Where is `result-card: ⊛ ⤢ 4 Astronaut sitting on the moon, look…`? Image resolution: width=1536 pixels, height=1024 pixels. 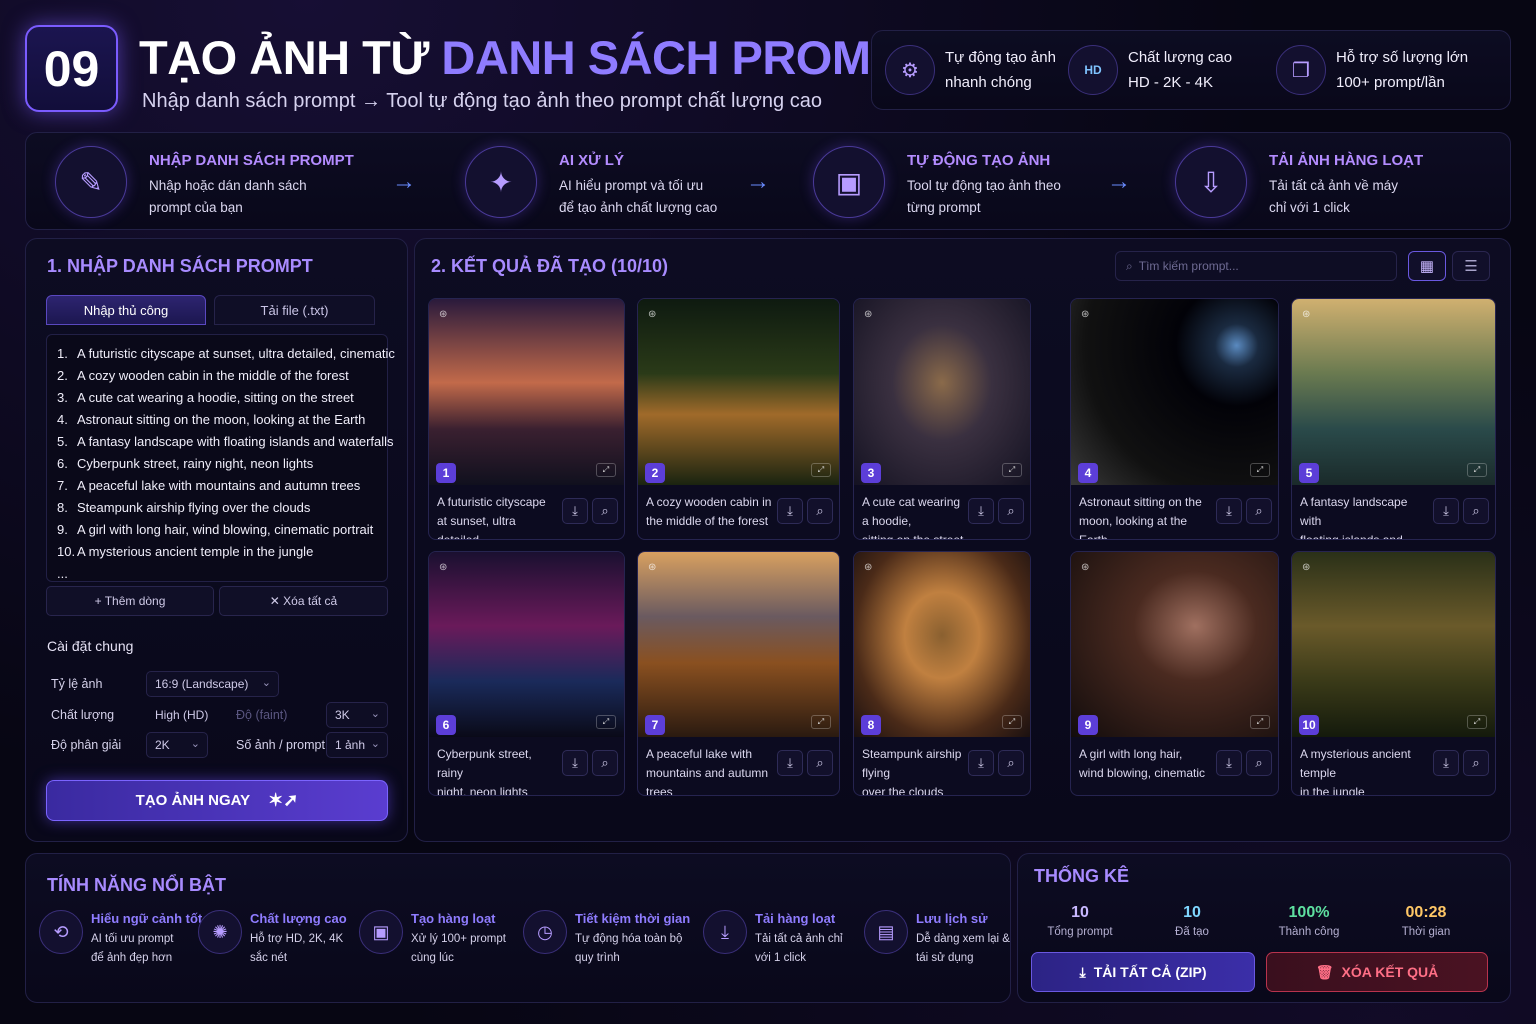
result-card: ⊛ ⤢ 4 Astronaut sitting on the moon, look… is located at coordinates (1174, 419).